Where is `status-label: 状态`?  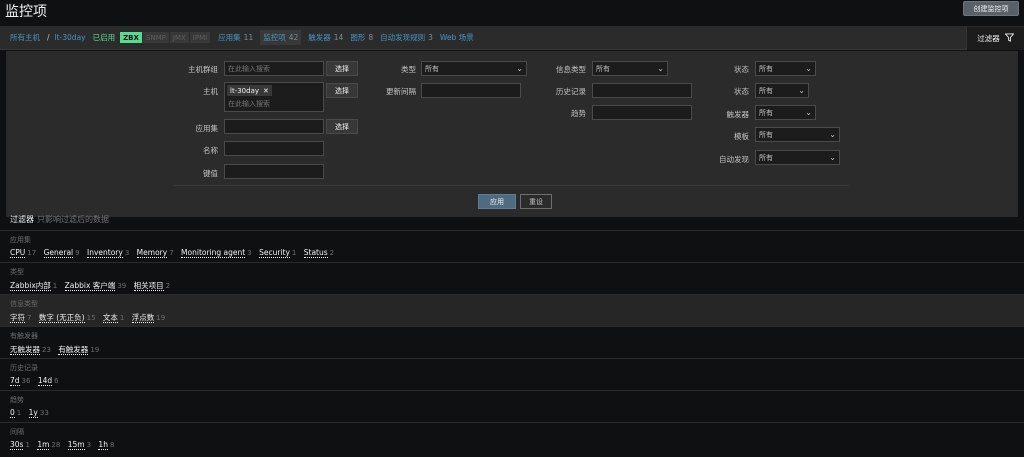
status-label: 状态 is located at coordinates (741, 91).